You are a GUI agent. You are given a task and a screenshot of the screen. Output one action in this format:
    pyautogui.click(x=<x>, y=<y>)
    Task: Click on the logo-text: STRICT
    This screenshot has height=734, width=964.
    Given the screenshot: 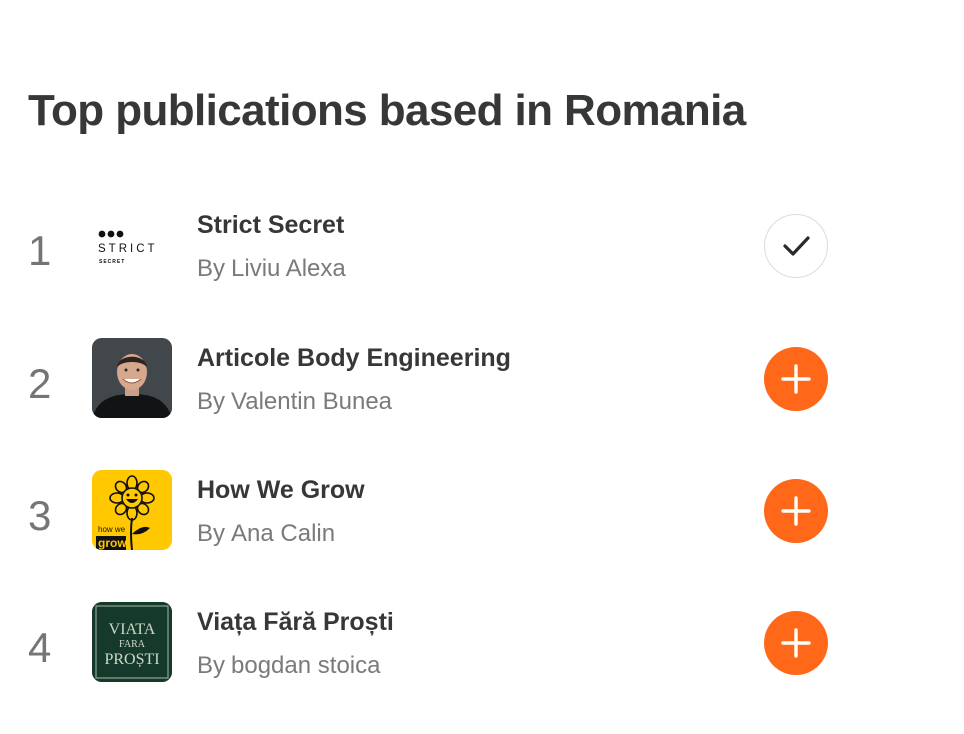 What is the action you would take?
    pyautogui.click(x=128, y=249)
    